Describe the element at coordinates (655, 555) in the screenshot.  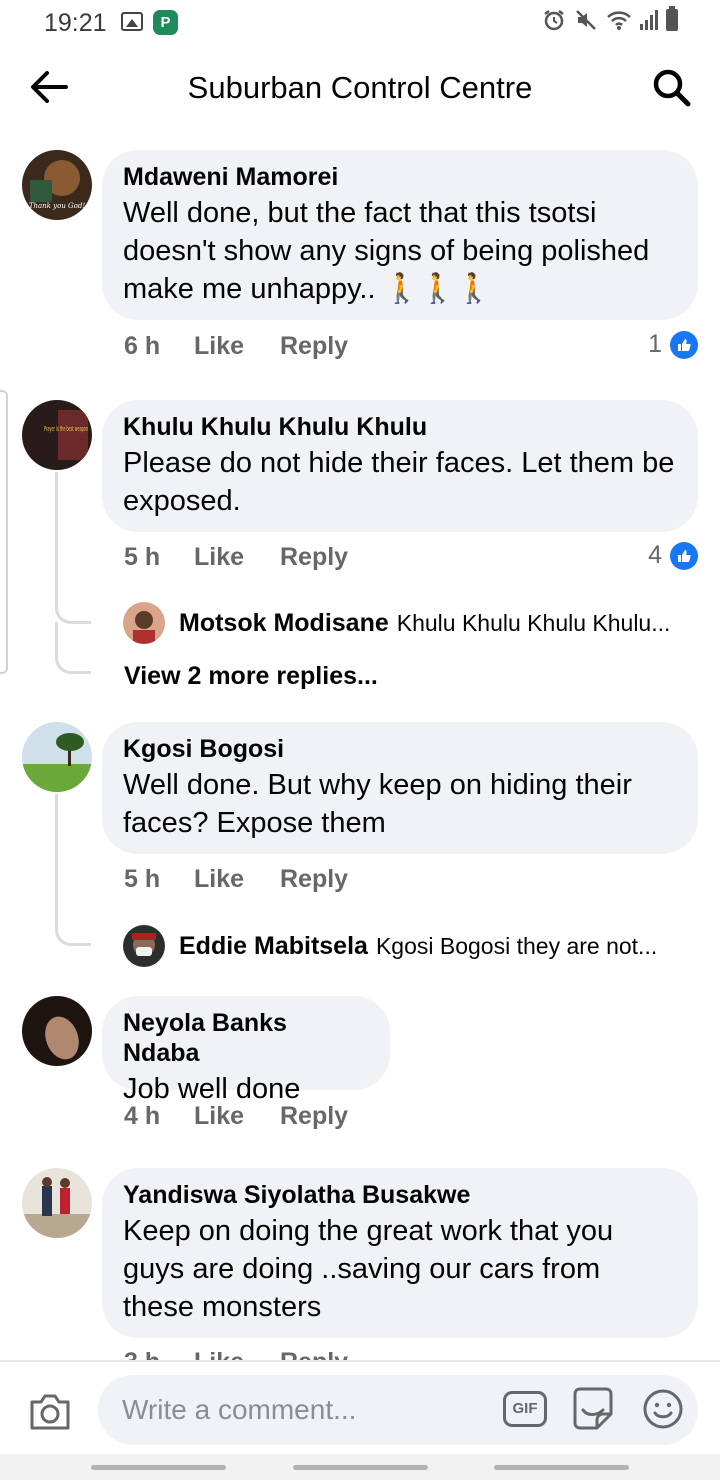
I see `reaction-count: 4` at that location.